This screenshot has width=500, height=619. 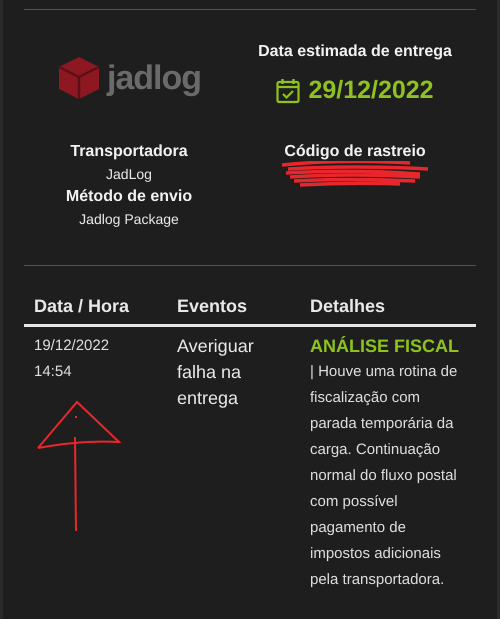 I want to click on carrier-label: Transportadora, so click(x=129, y=152).